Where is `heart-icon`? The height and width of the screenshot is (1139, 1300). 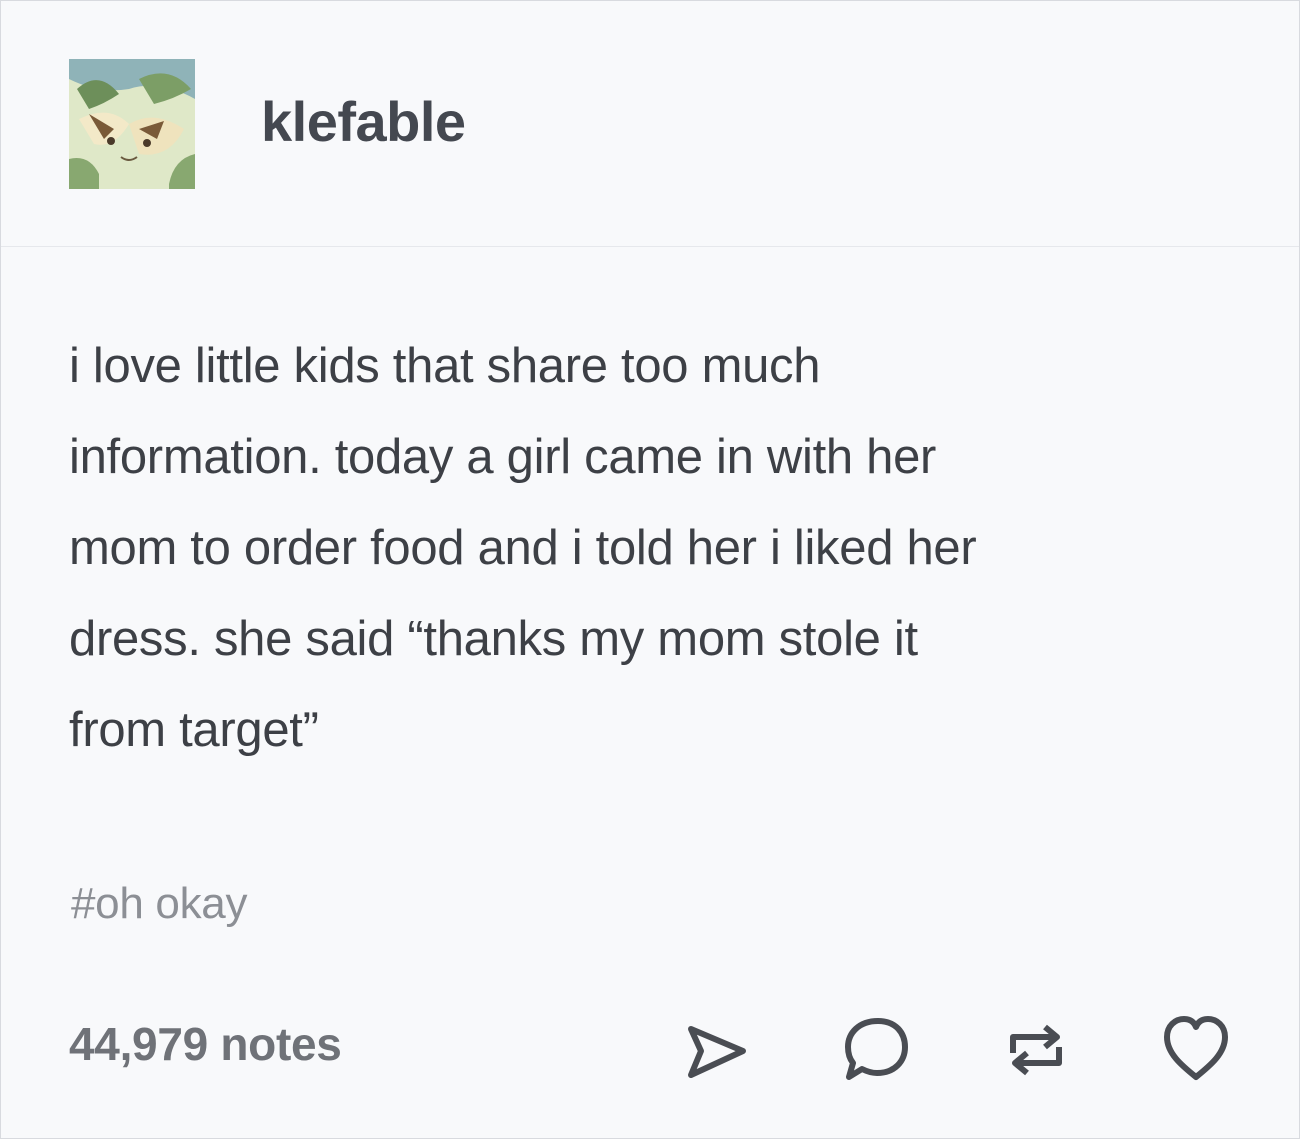 heart-icon is located at coordinates (1196, 1048).